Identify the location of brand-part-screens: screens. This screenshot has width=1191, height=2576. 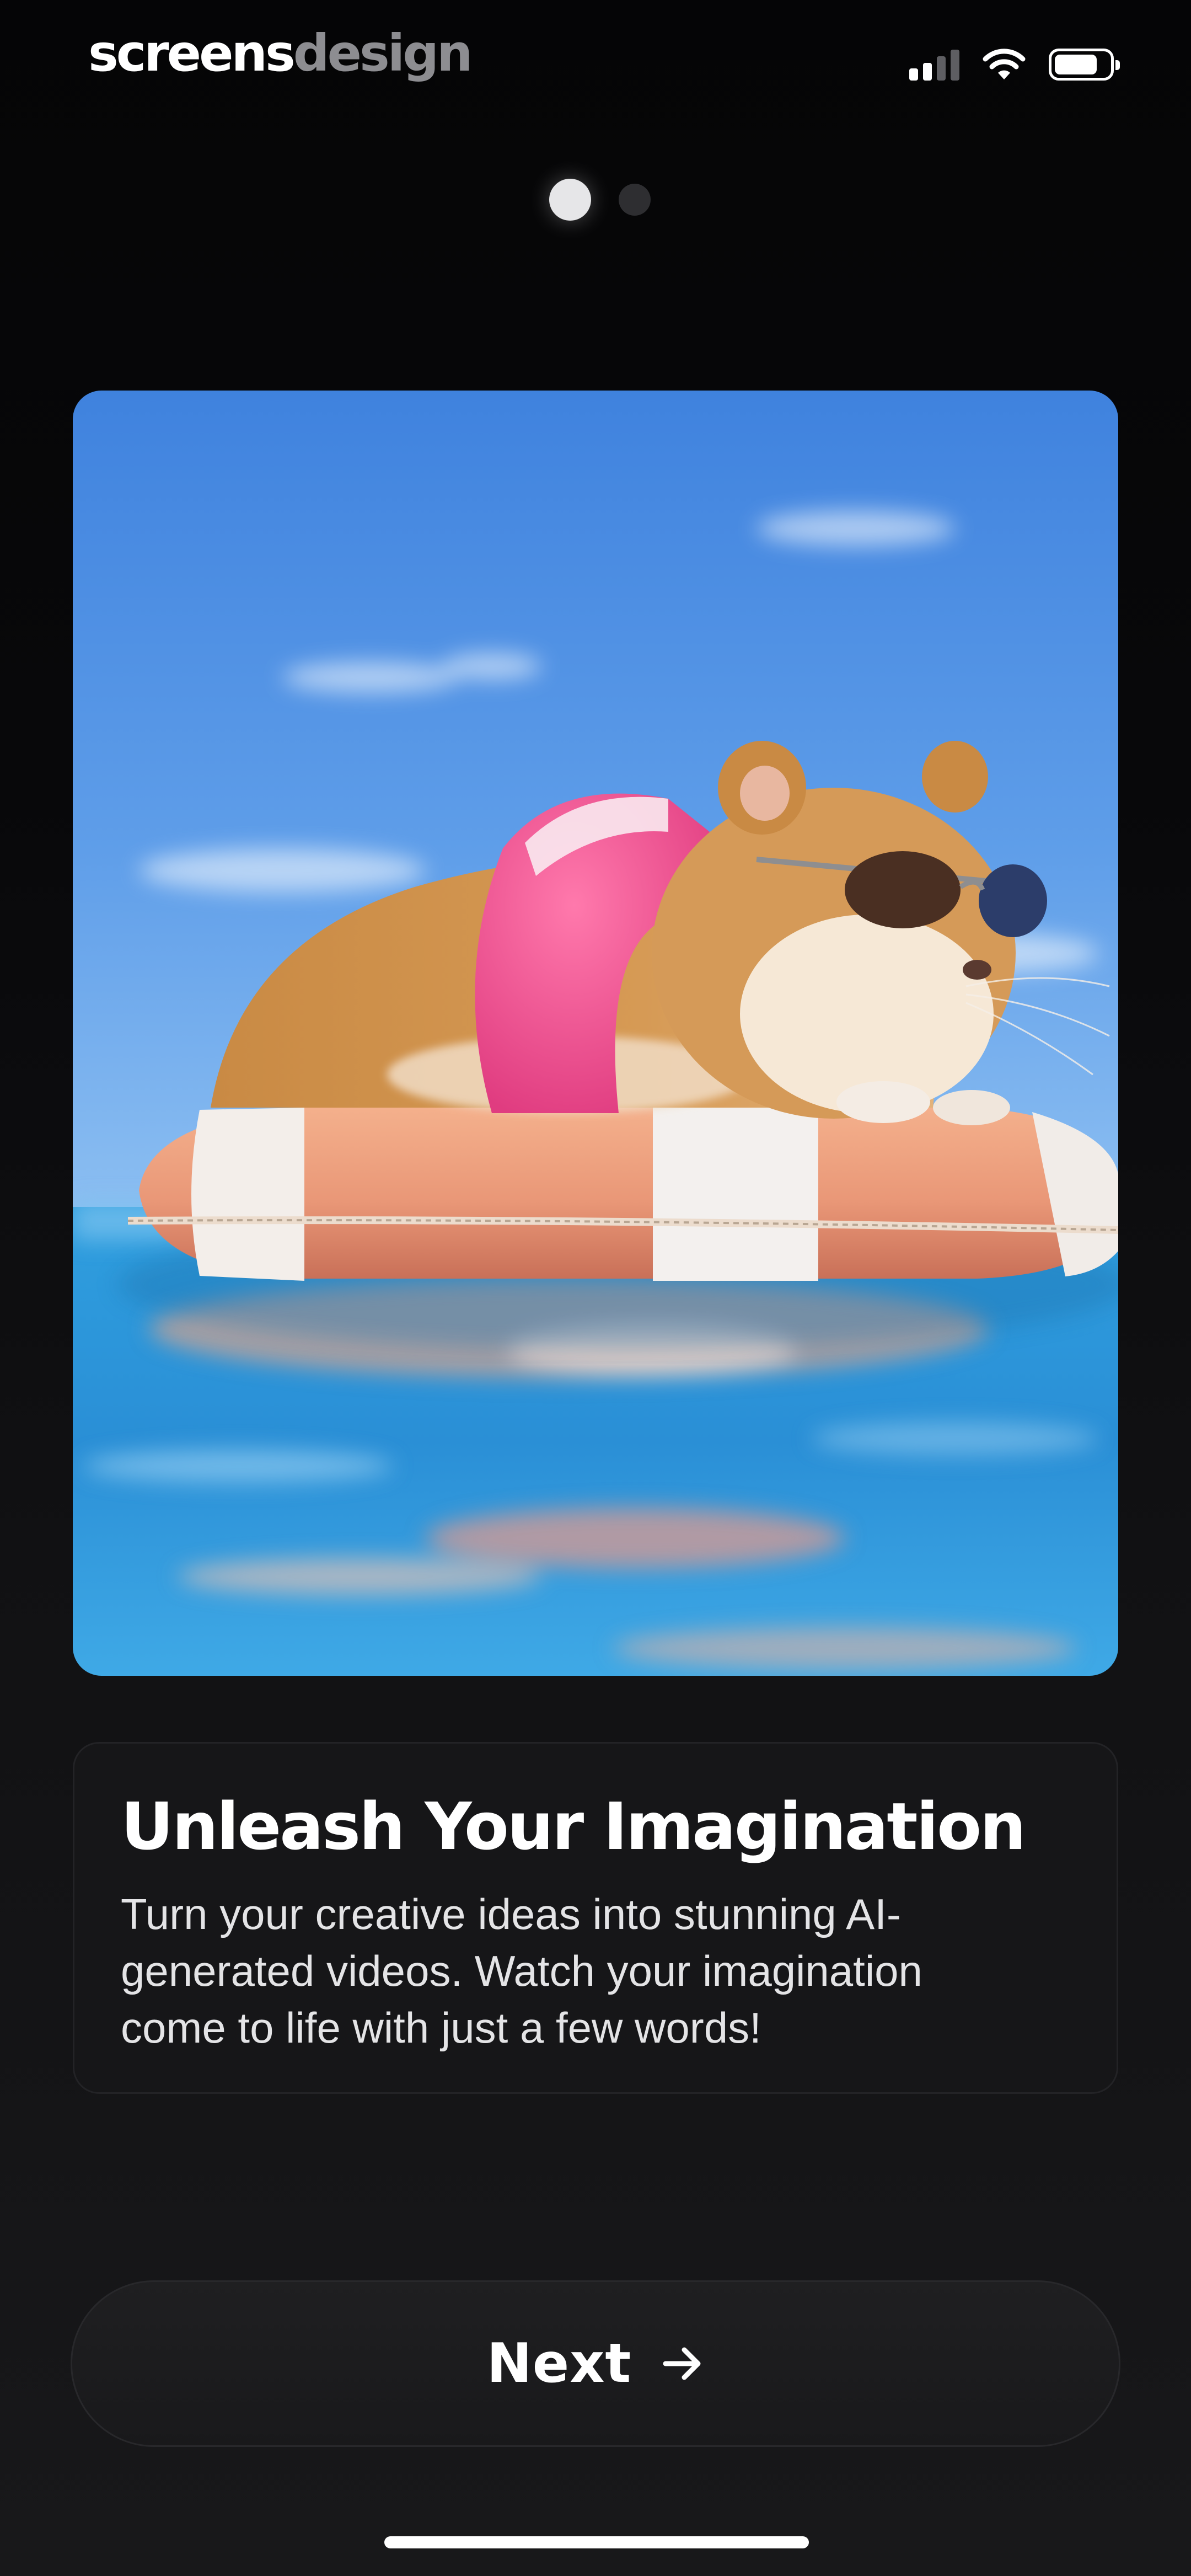
(192, 53).